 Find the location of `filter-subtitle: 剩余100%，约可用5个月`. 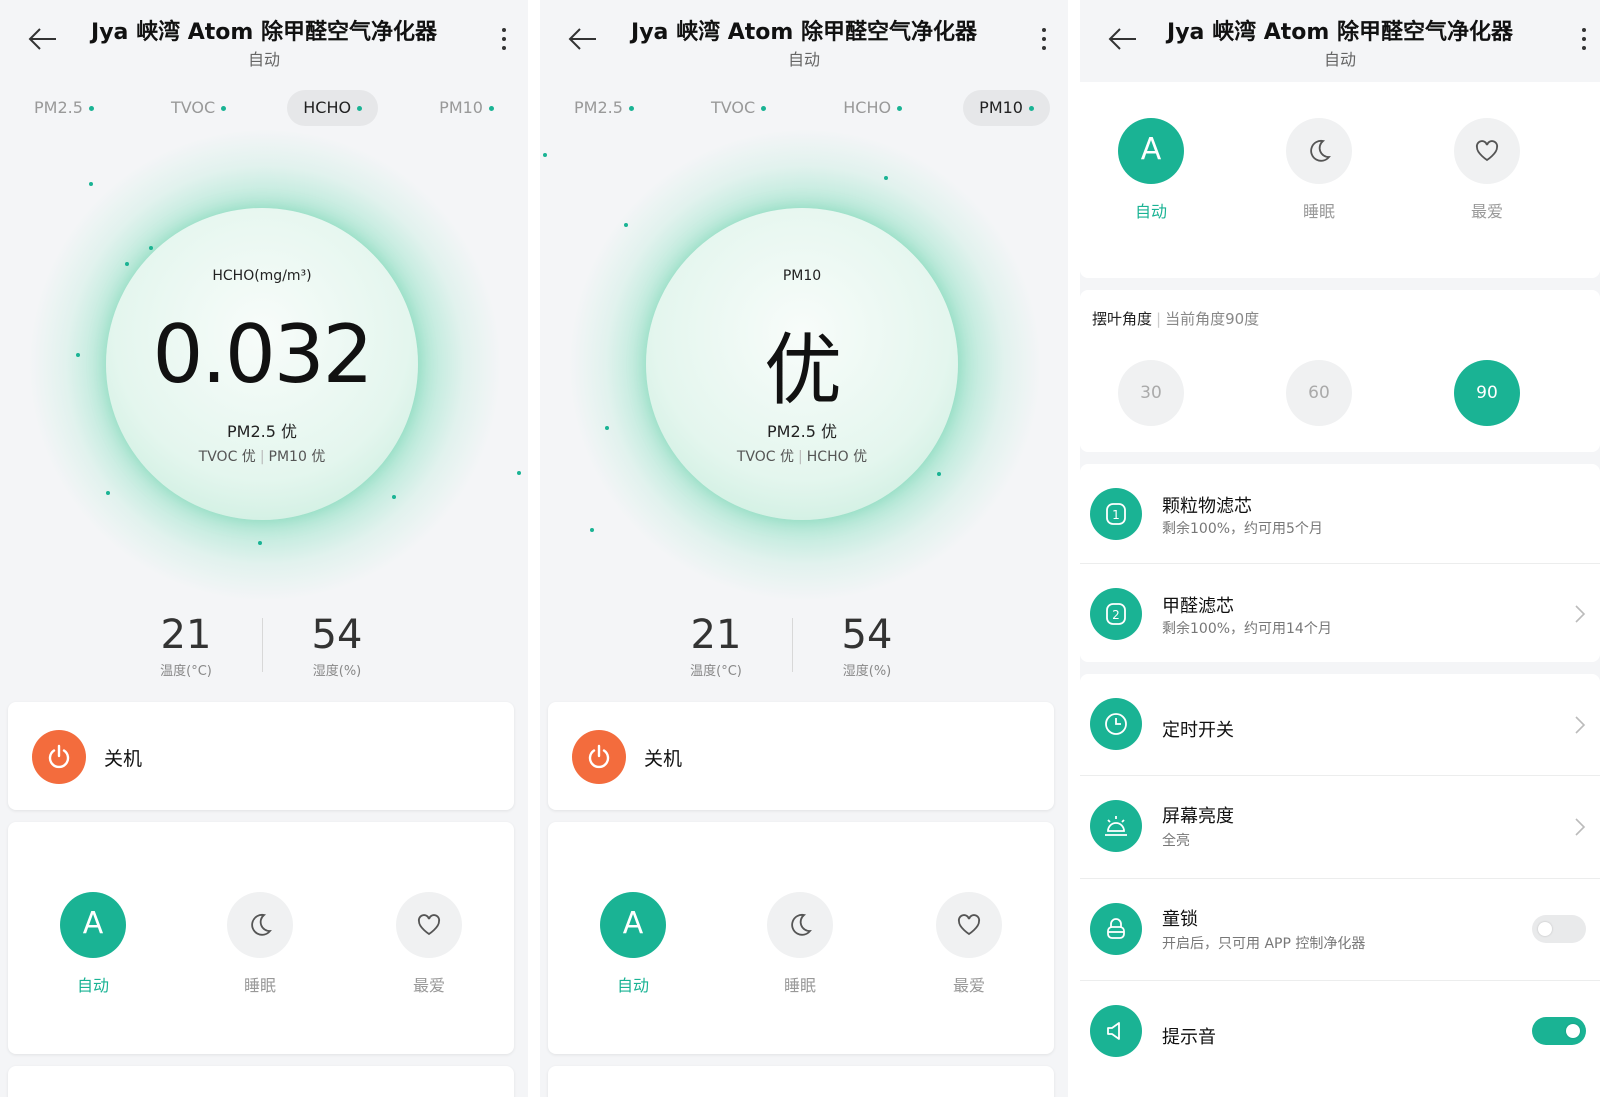

filter-subtitle: 剩余100%，约可用5个月 is located at coordinates (1242, 529).